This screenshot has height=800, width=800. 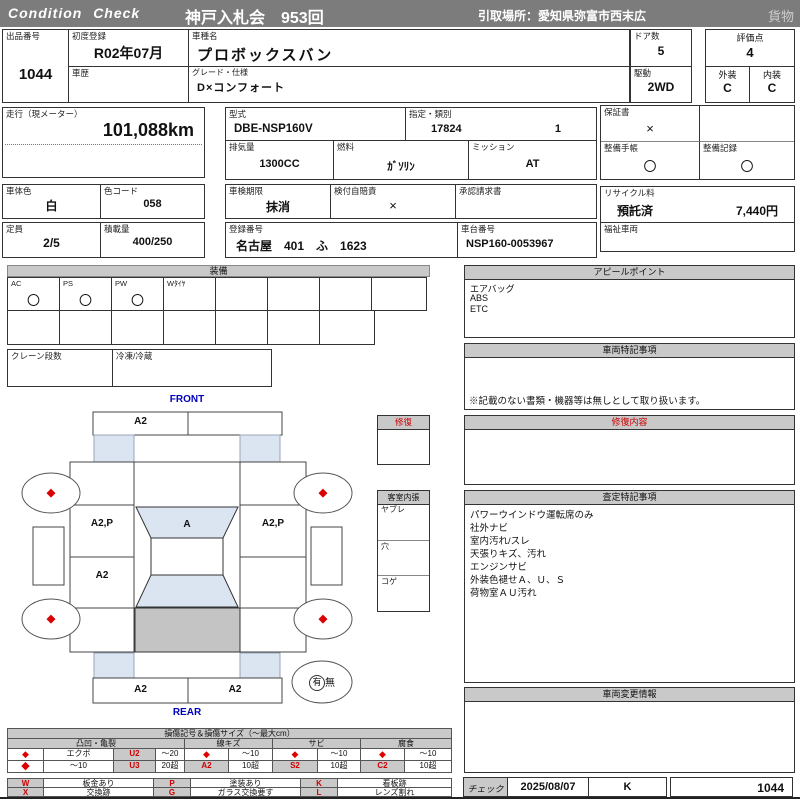 What do you see at coordinates (428, 766) in the screenshot?
I see `legend-g3-r2-size: 10超` at bounding box center [428, 766].